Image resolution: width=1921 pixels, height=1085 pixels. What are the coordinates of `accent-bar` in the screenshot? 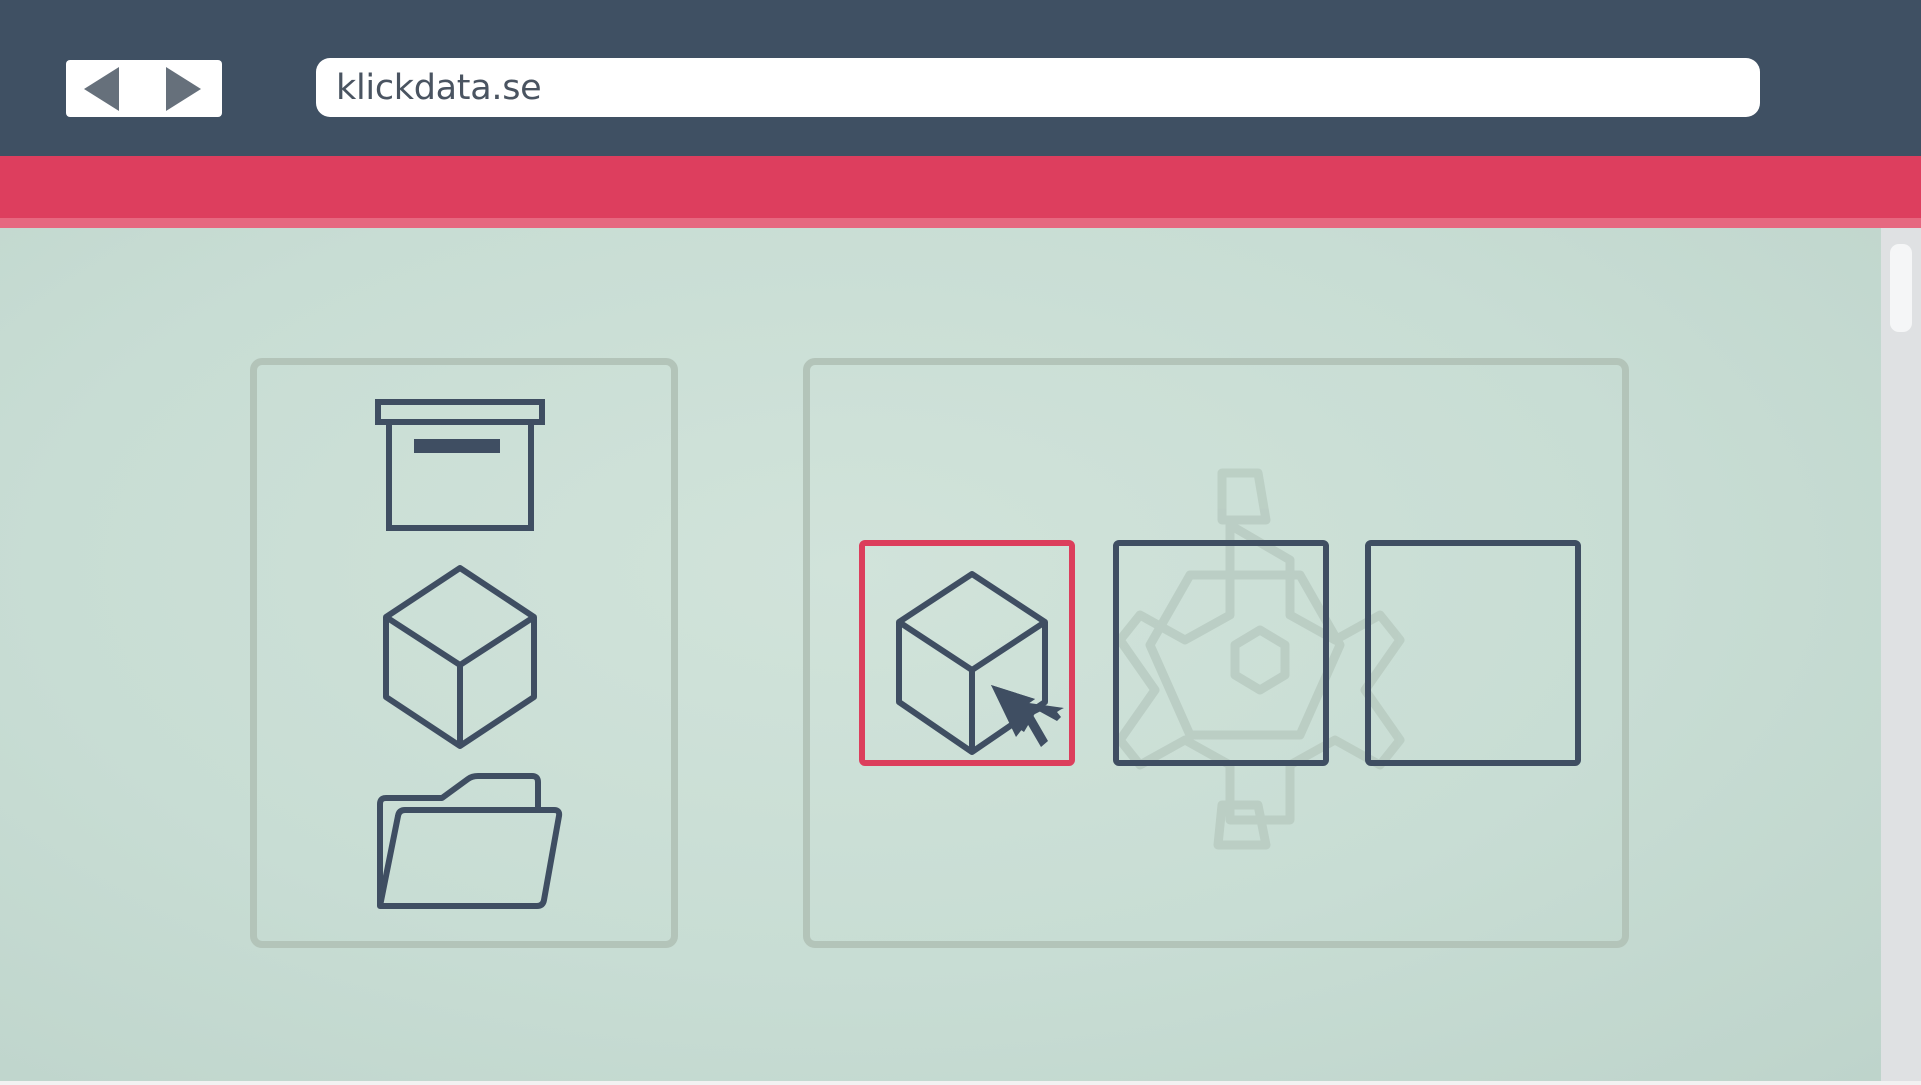 It's located at (960, 187).